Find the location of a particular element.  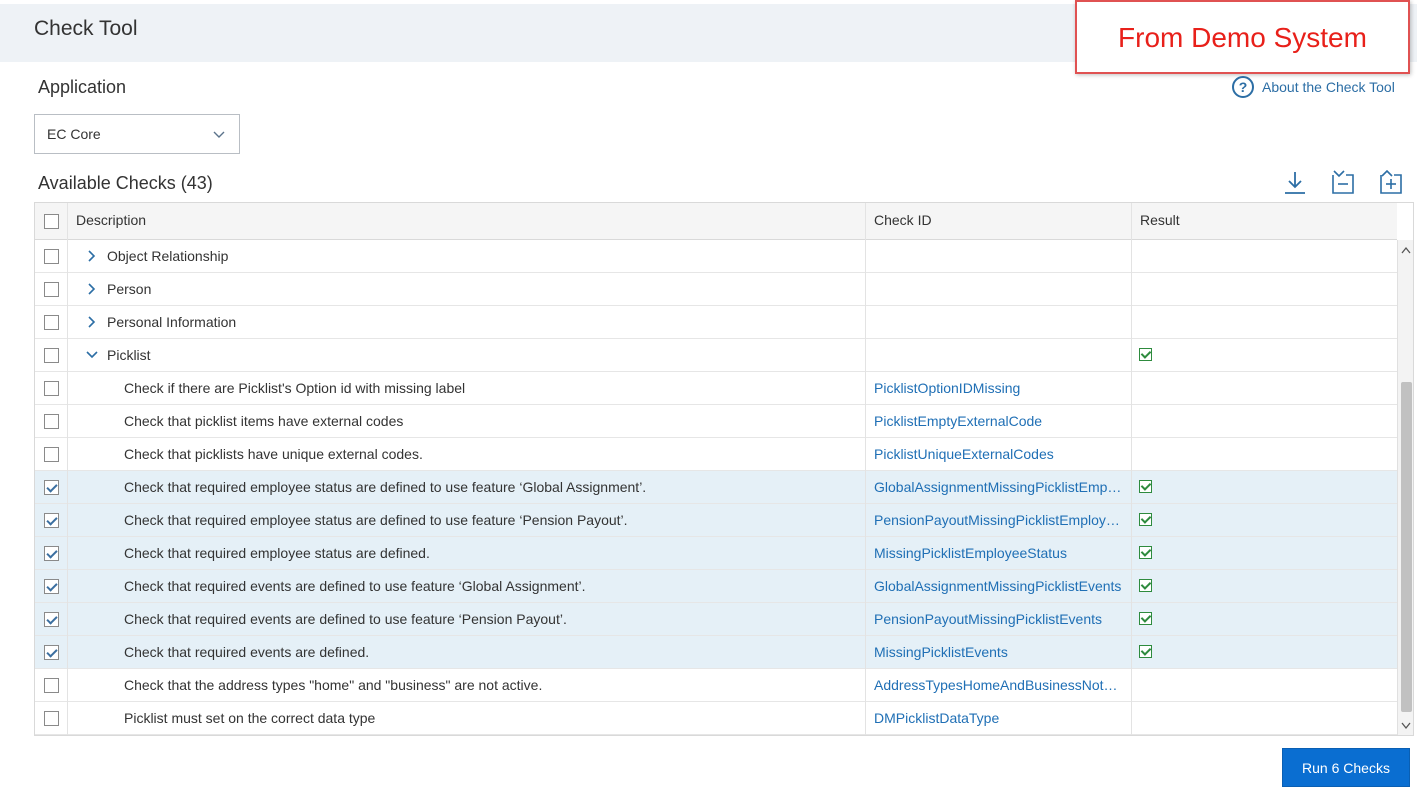

table-row: Object Relationship is located at coordinates (716, 256).